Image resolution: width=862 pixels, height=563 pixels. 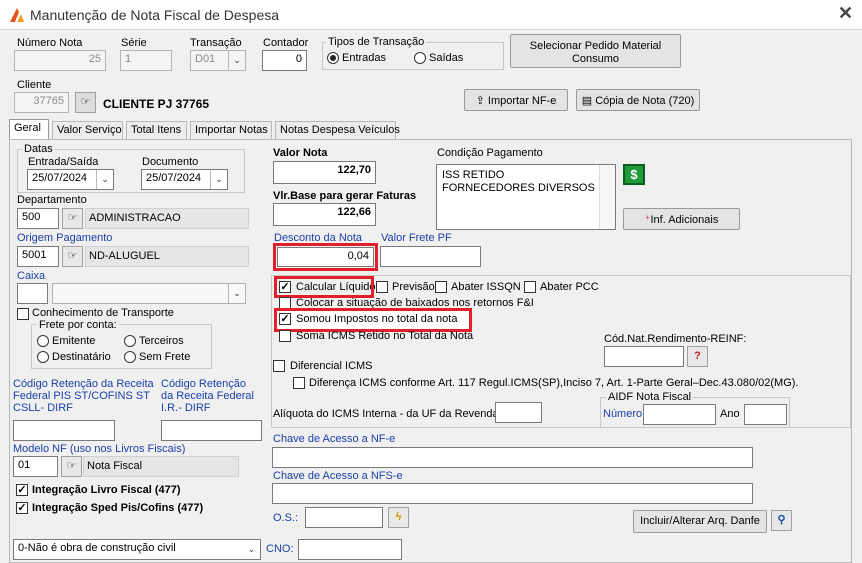 What do you see at coordinates (72, 256) in the screenshot?
I see `search-origem-icon: ☞` at bounding box center [72, 256].